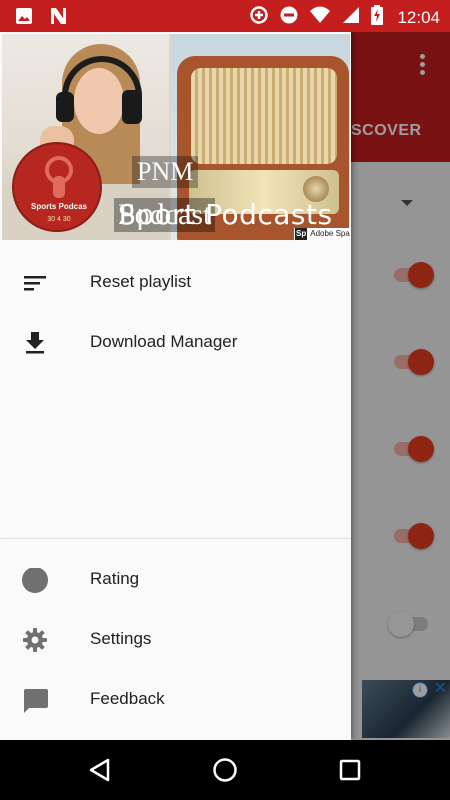  I want to click on menu-item-download-manager: Download Manager, so click(175, 343).